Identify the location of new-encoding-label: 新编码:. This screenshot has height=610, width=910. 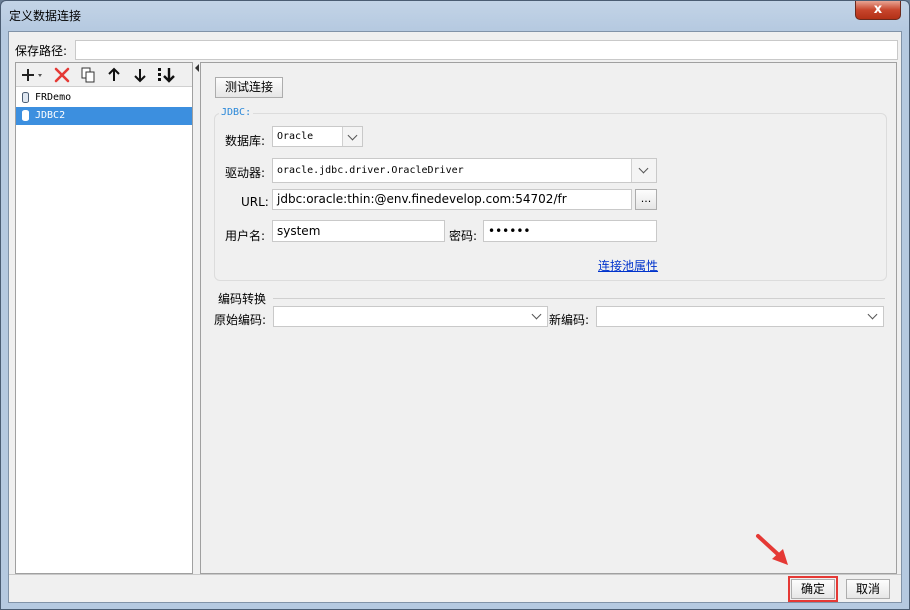
(569, 320).